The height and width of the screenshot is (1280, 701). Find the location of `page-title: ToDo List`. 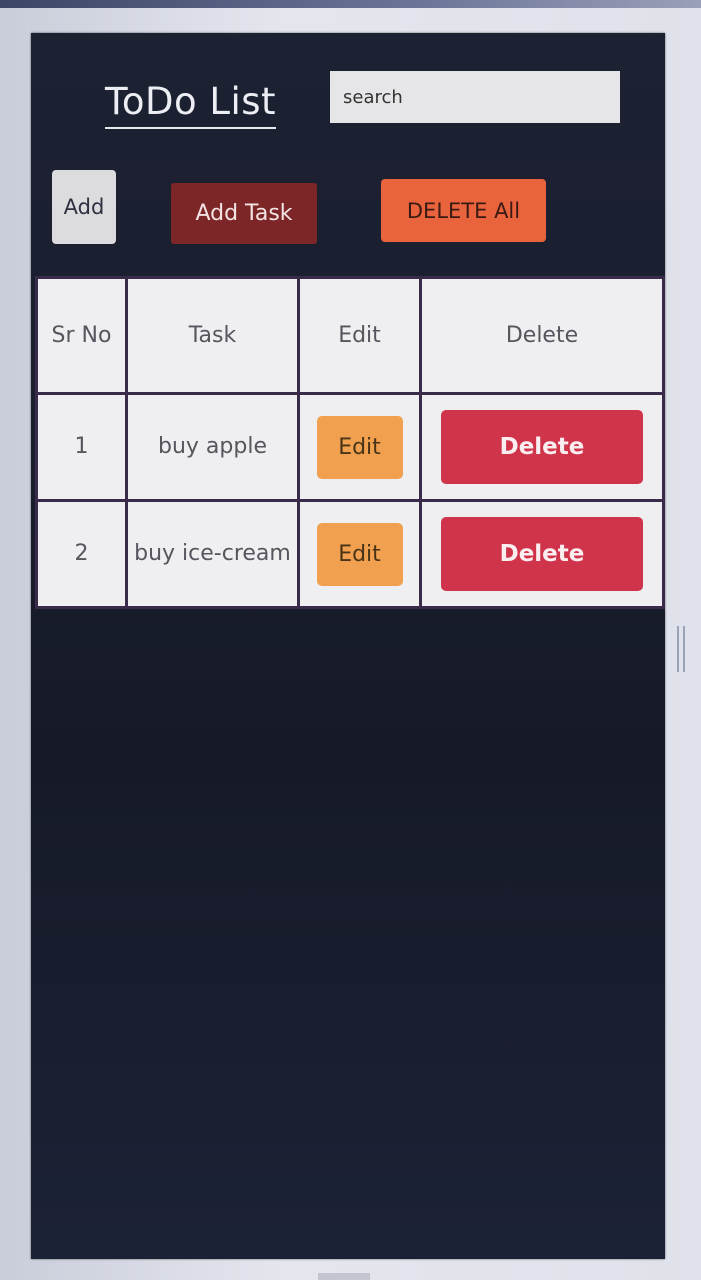

page-title: ToDo List is located at coordinates (191, 104).